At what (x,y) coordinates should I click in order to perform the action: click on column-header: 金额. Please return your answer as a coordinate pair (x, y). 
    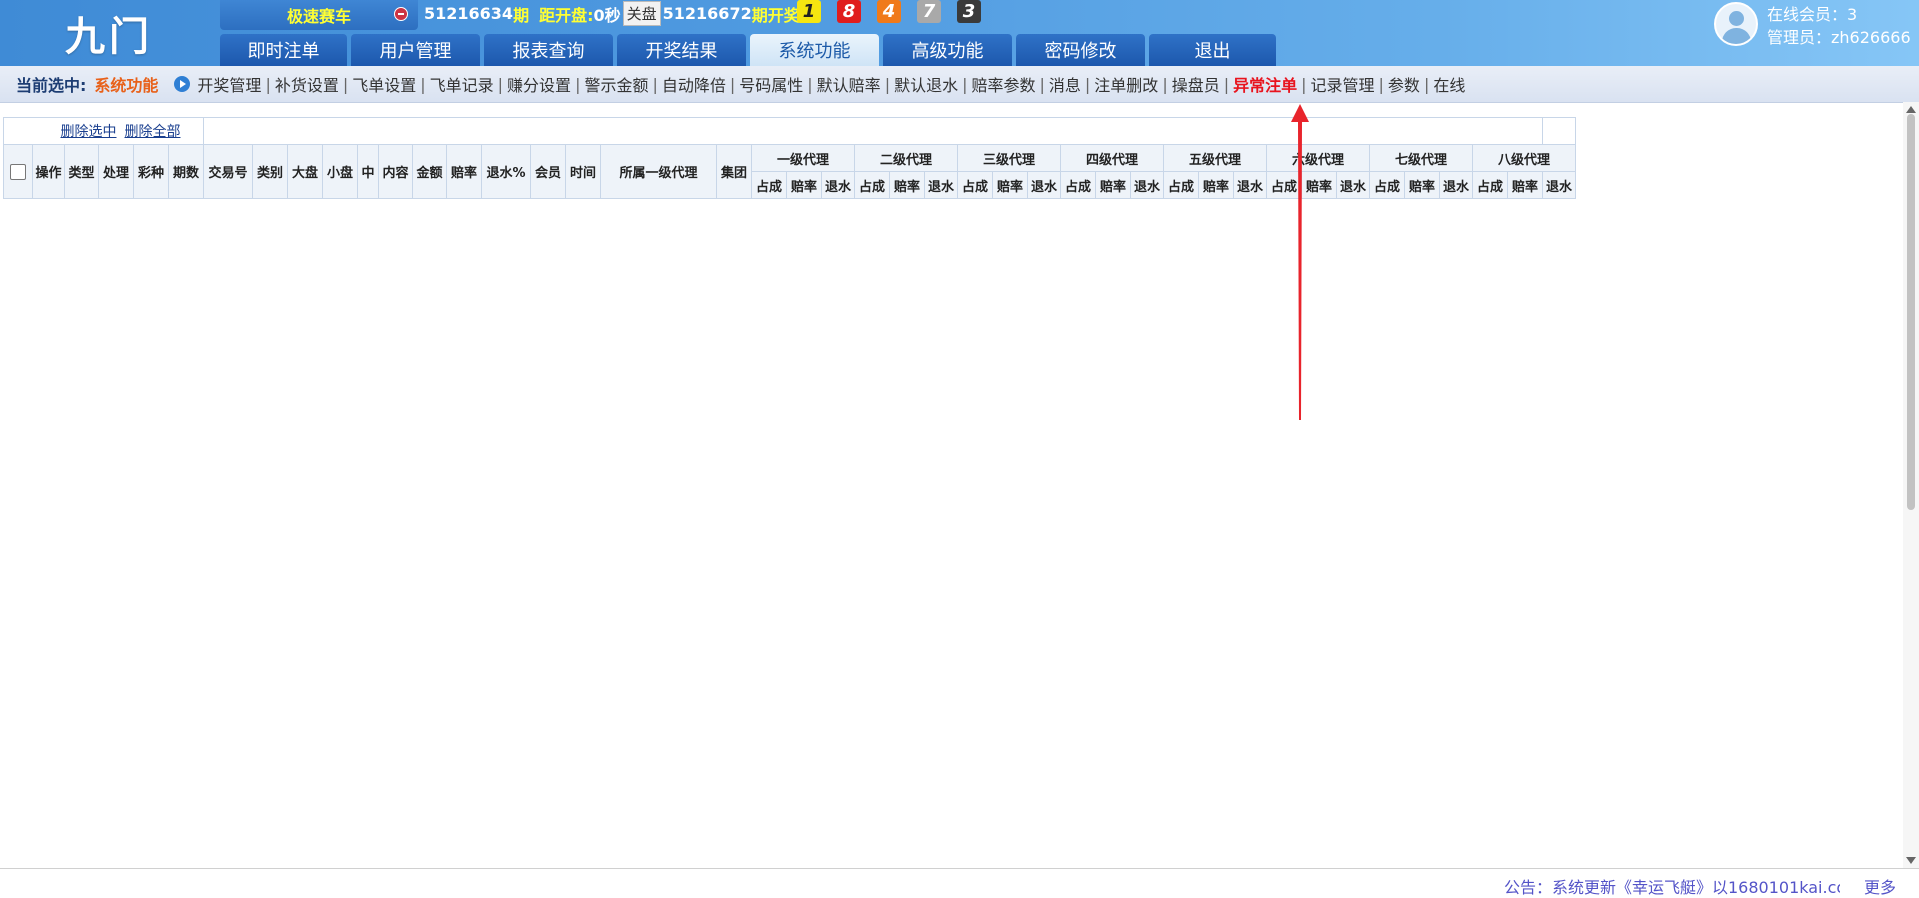
    Looking at the image, I should click on (429, 171).